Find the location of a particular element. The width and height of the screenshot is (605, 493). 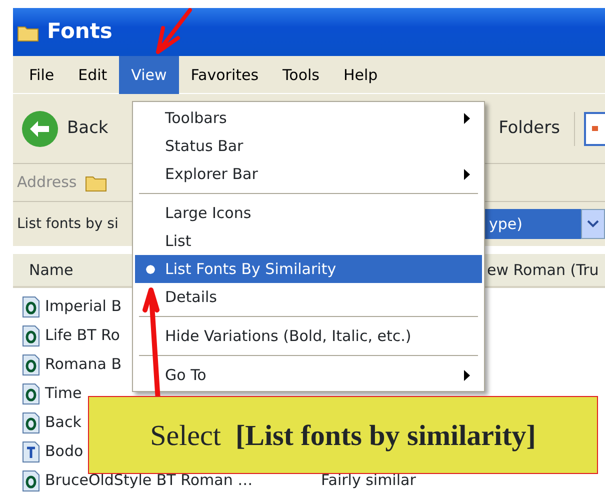

font-name: Bodo is located at coordinates (64, 451).